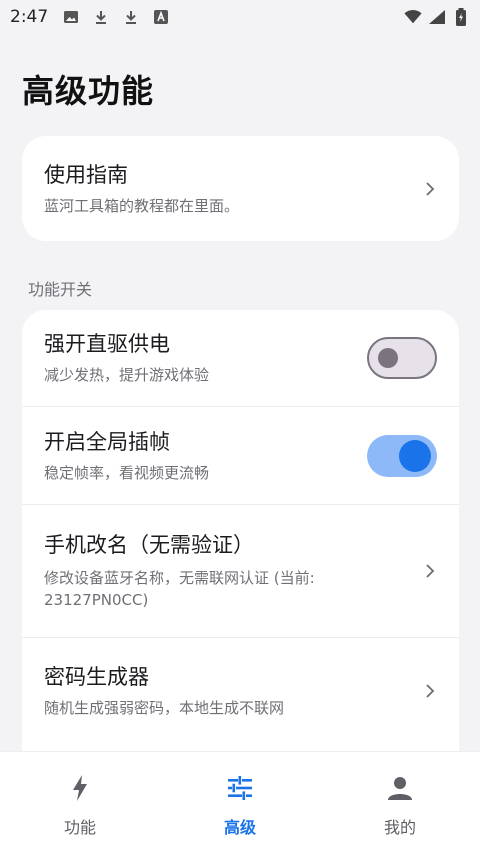  I want to click on tune-icon, so click(240, 788).